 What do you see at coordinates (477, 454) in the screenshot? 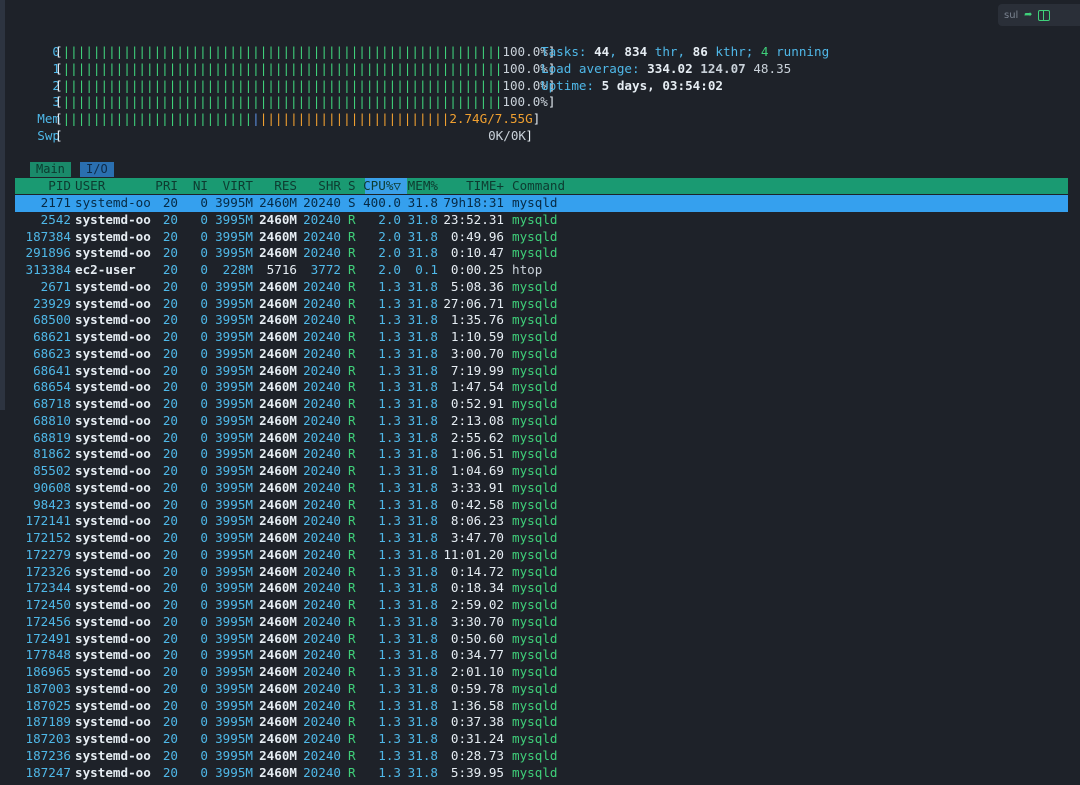
I see `cell-time: 1:06.51` at bounding box center [477, 454].